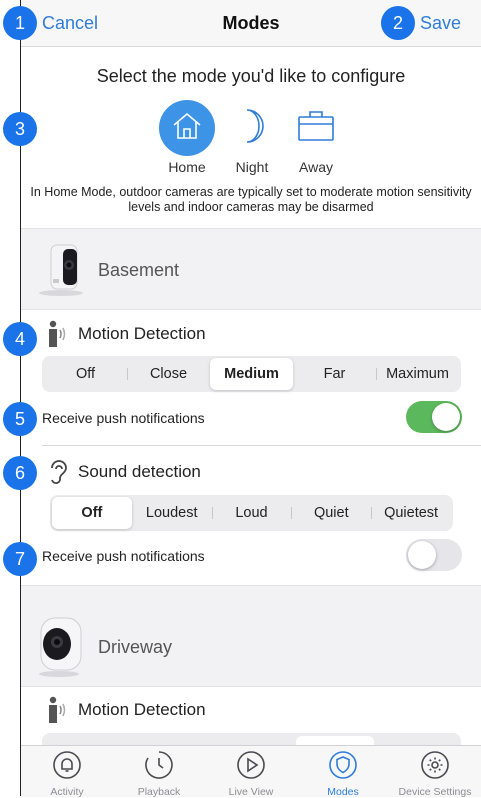  Describe the element at coordinates (67, 792) in the screenshot. I see `tab-activity-label: Activity` at that location.